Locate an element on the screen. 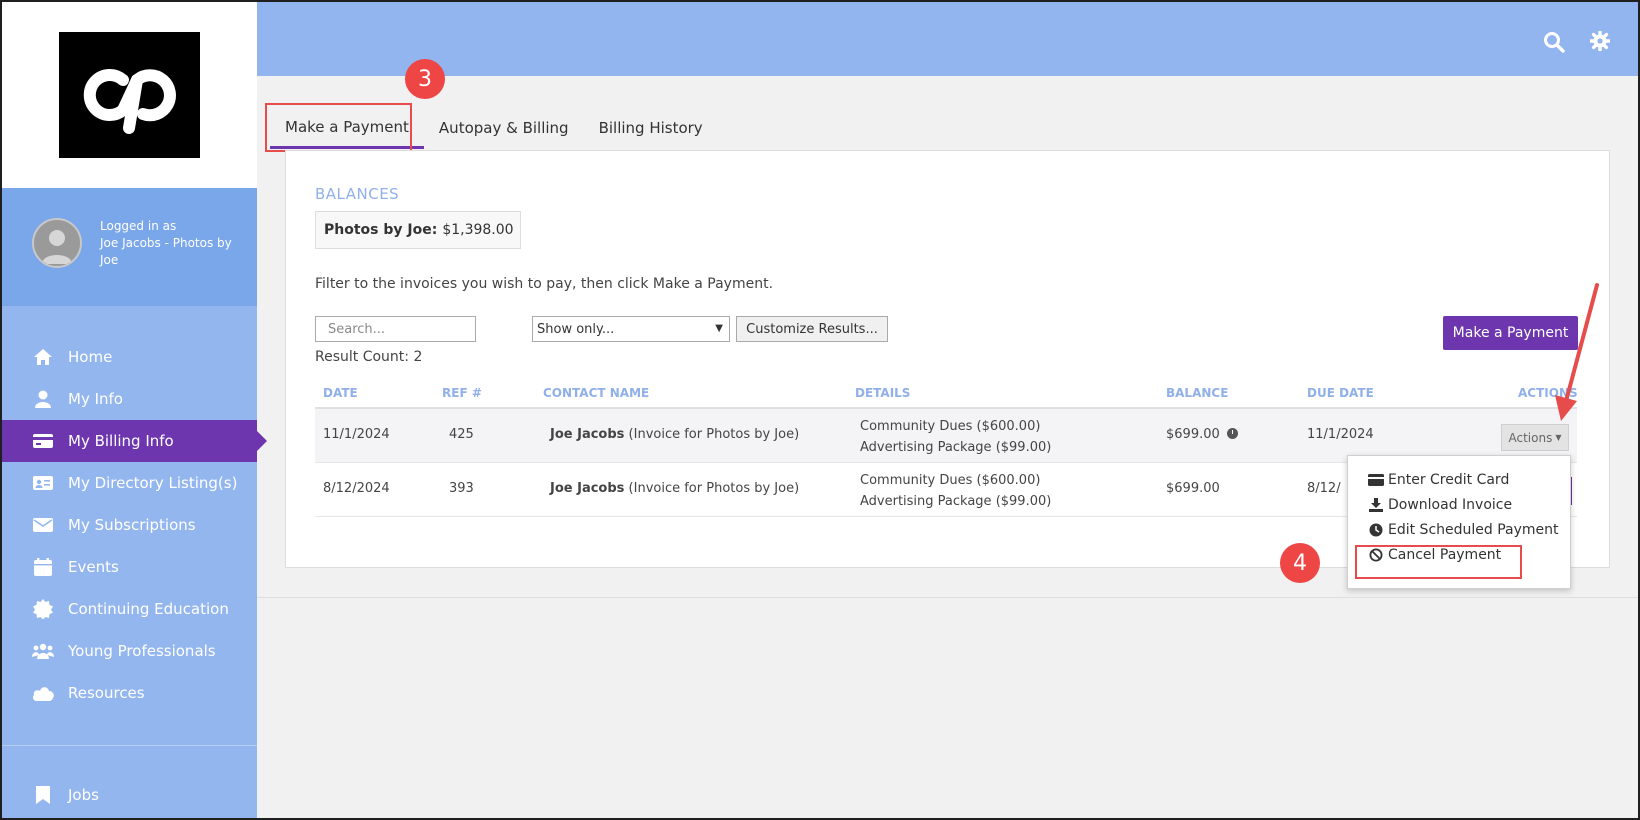  sidebar-item-label: My Billing Info is located at coordinates (121, 441).